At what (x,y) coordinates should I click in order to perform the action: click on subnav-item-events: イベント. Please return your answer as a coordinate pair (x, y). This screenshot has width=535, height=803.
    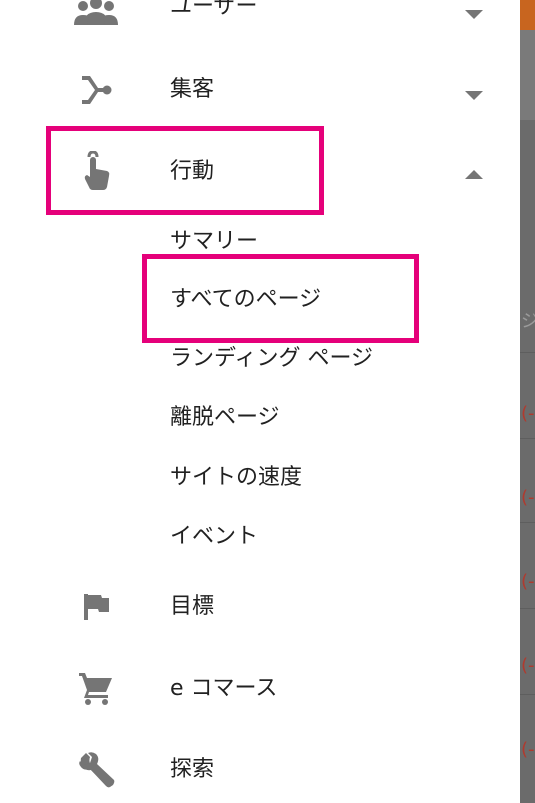
    Looking at the image, I should click on (214, 537).